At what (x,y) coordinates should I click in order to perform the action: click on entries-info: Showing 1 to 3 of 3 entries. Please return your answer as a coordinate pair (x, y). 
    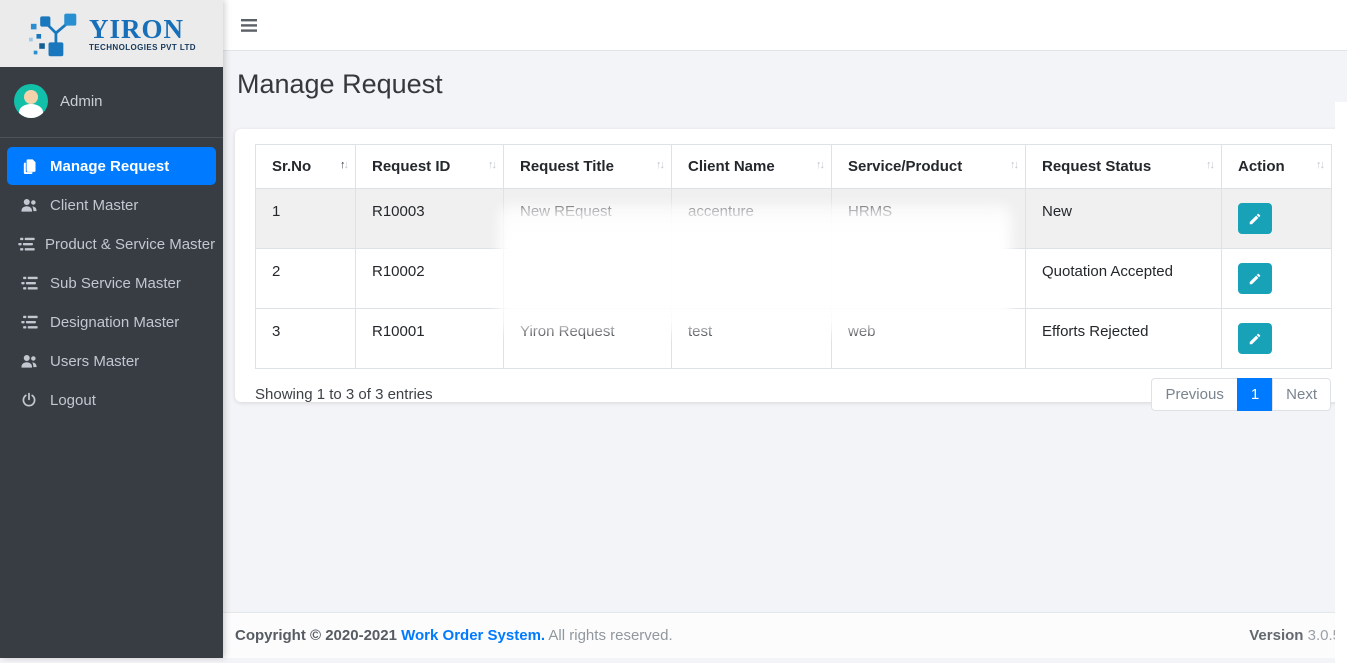
    Looking at the image, I should click on (344, 394).